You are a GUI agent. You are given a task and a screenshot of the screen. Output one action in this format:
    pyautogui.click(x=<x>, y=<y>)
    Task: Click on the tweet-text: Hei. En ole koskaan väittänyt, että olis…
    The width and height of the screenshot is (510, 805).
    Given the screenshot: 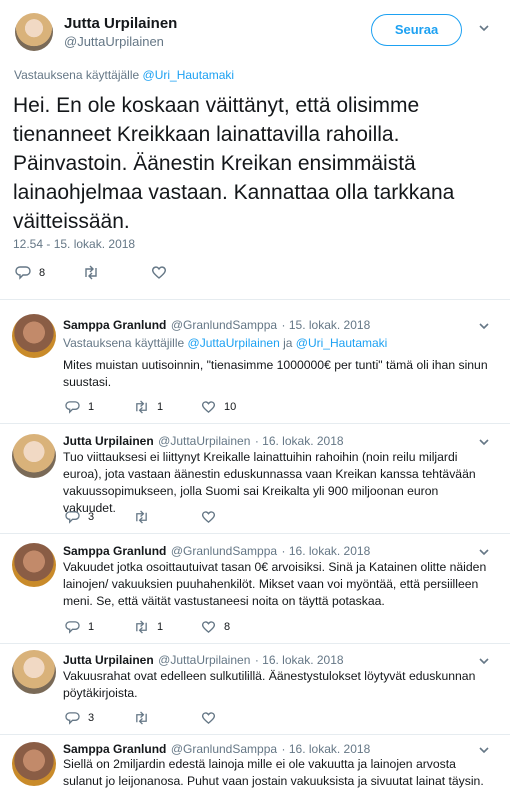 What is the action you would take?
    pyautogui.click(x=234, y=163)
    